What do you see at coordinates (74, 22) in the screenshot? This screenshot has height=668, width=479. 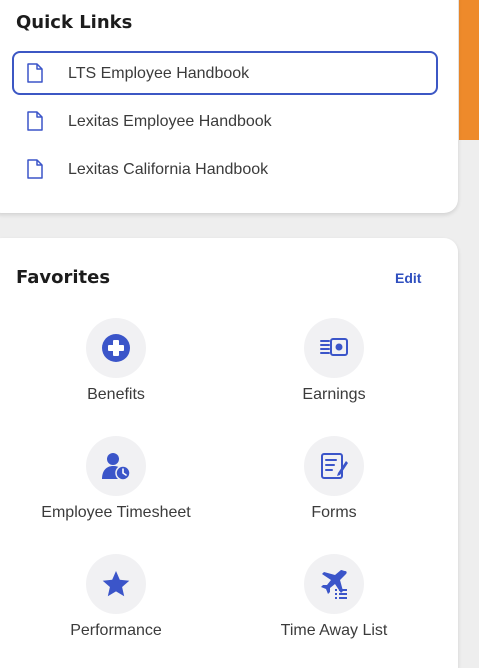 I see `quick-links-title: Quick Links` at bounding box center [74, 22].